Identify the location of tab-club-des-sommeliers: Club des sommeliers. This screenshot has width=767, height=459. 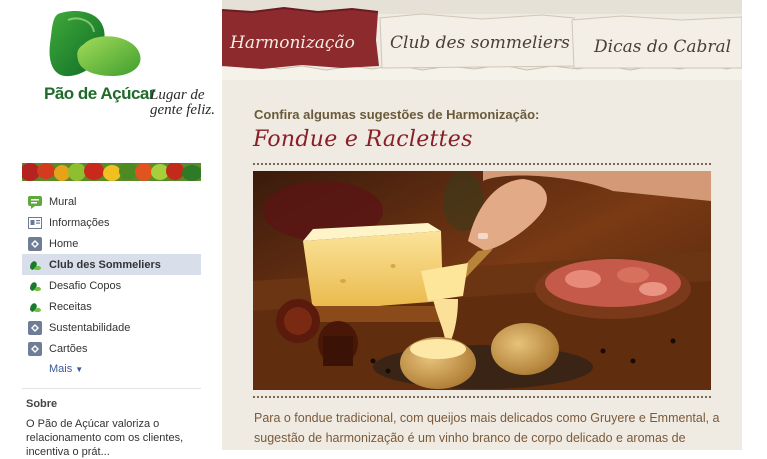
(477, 43).